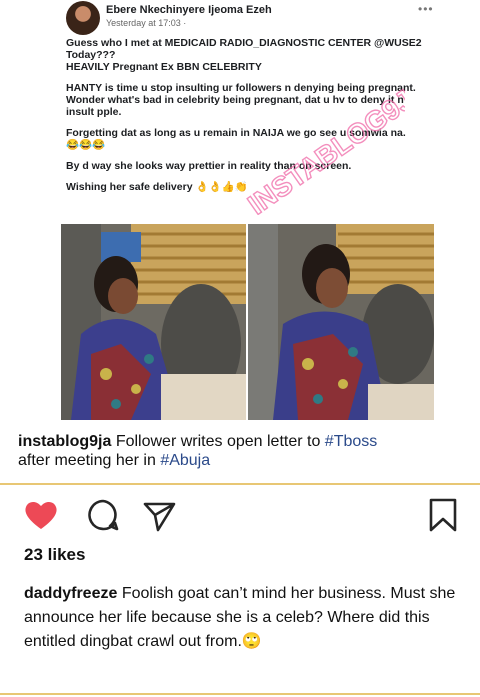 Image resolution: width=480 pixels, height=697 pixels. Describe the element at coordinates (157, 187) in the screenshot. I see `post-line: Wishing her safe delivery 👌👌👍👏` at that location.